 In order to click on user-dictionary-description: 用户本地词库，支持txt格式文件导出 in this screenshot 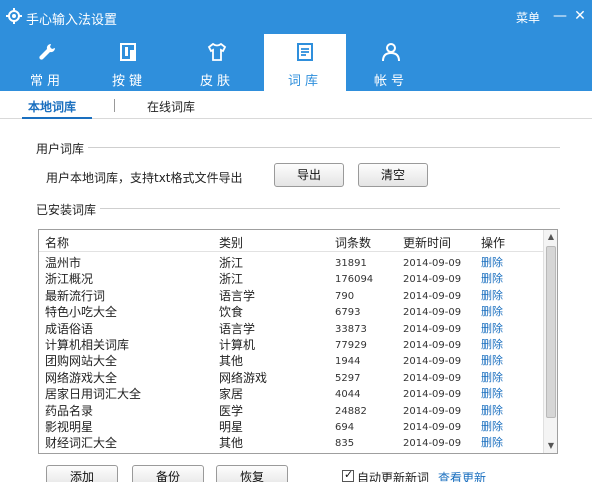, I will do `click(144, 178)`.